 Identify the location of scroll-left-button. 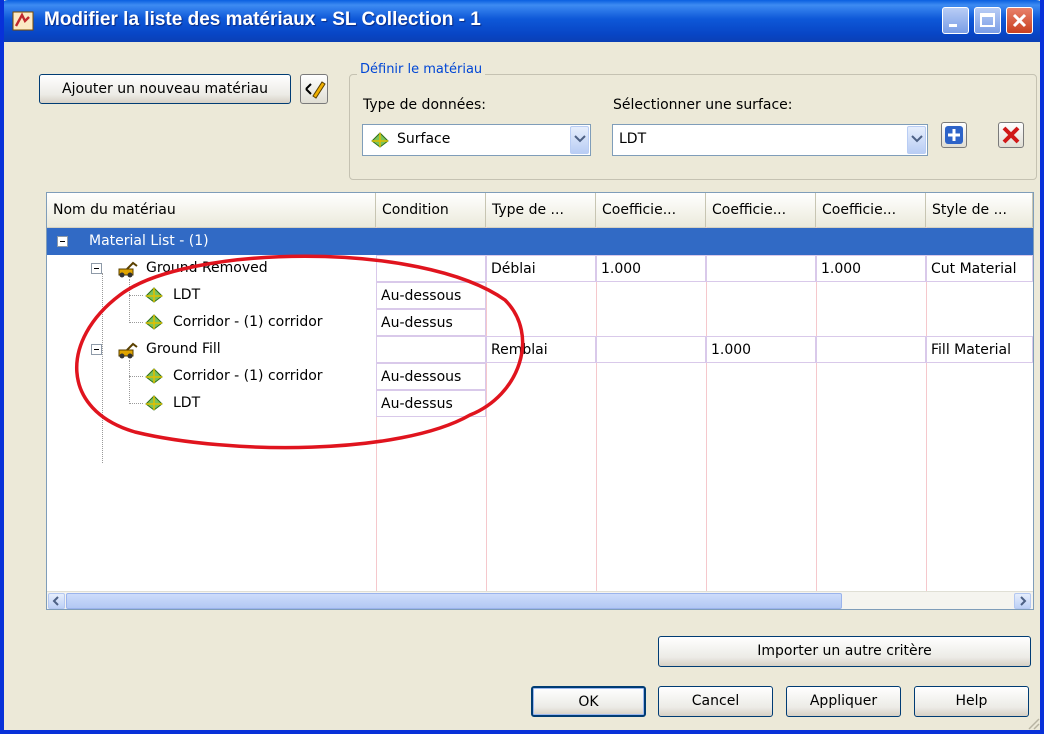
(56, 601).